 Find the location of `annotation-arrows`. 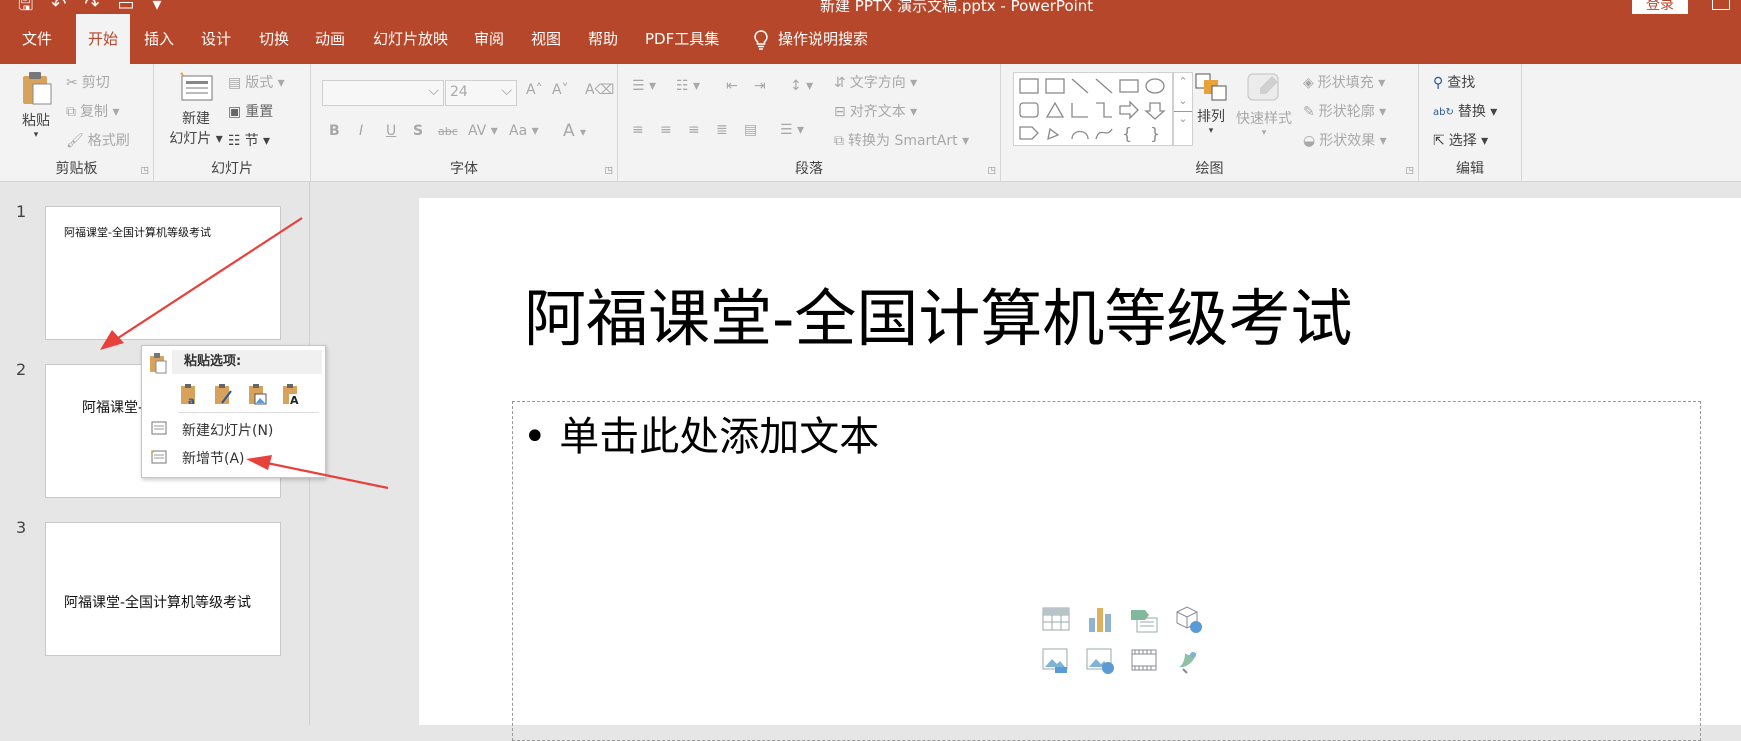

annotation-arrows is located at coordinates (244, 353).